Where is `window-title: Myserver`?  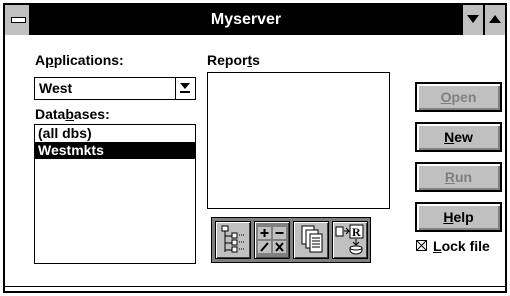
window-title: Myserver is located at coordinates (246, 19).